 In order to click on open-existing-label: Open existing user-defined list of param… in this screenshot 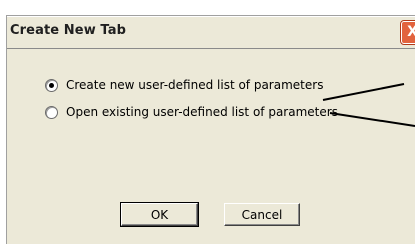, I will do `click(202, 112)`.